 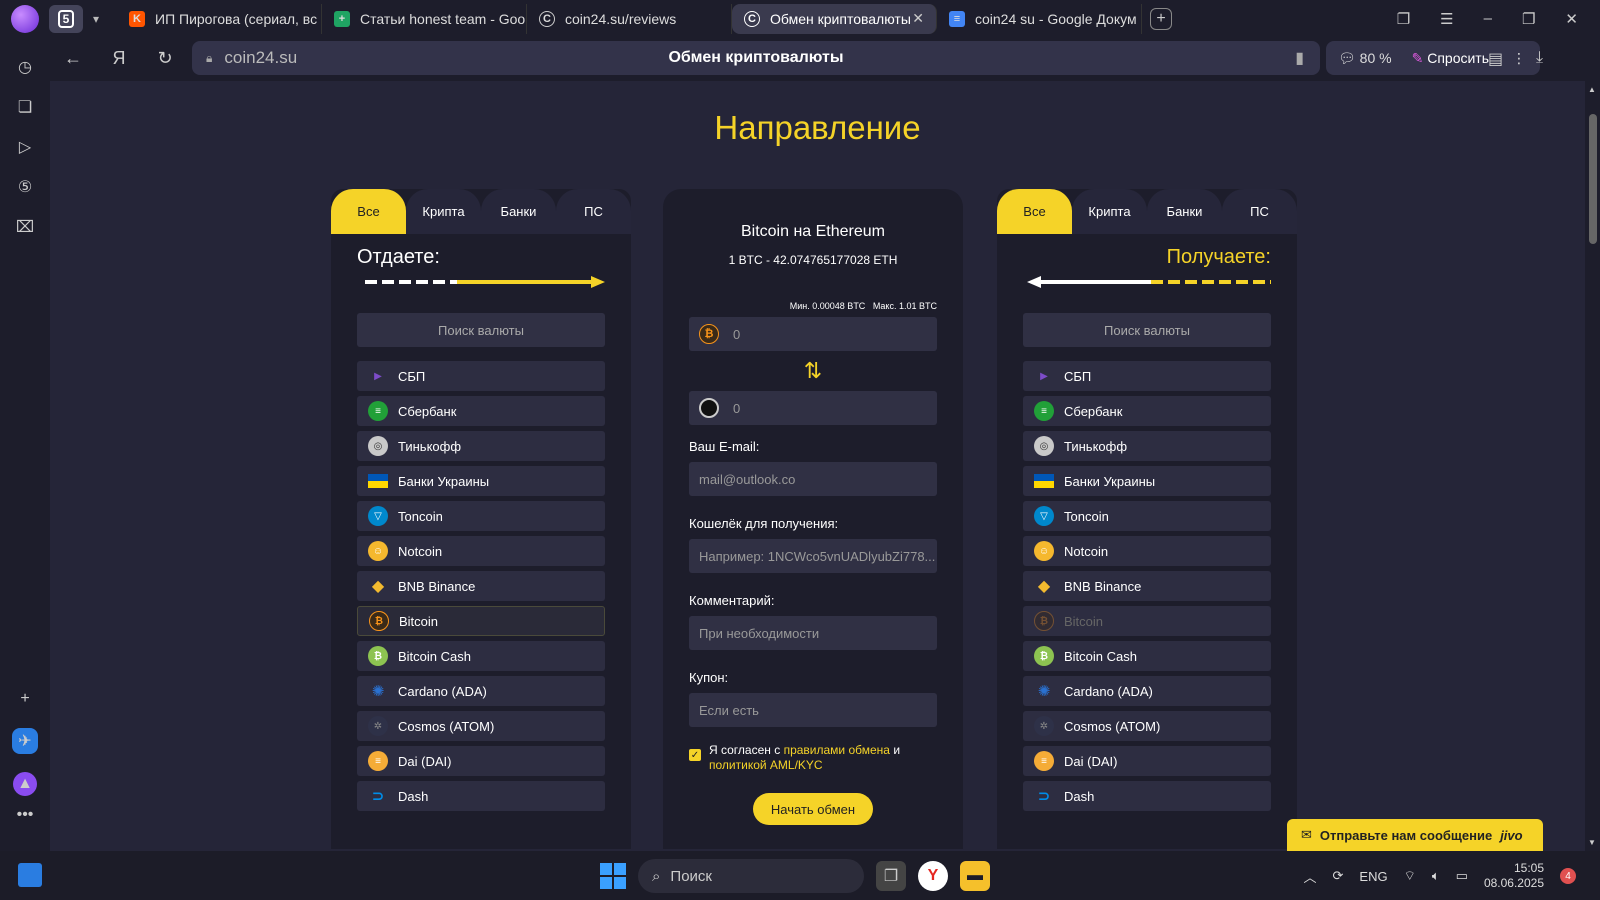 What do you see at coordinates (933, 876) in the screenshot?
I see `yandex-browser-icon: Y` at bounding box center [933, 876].